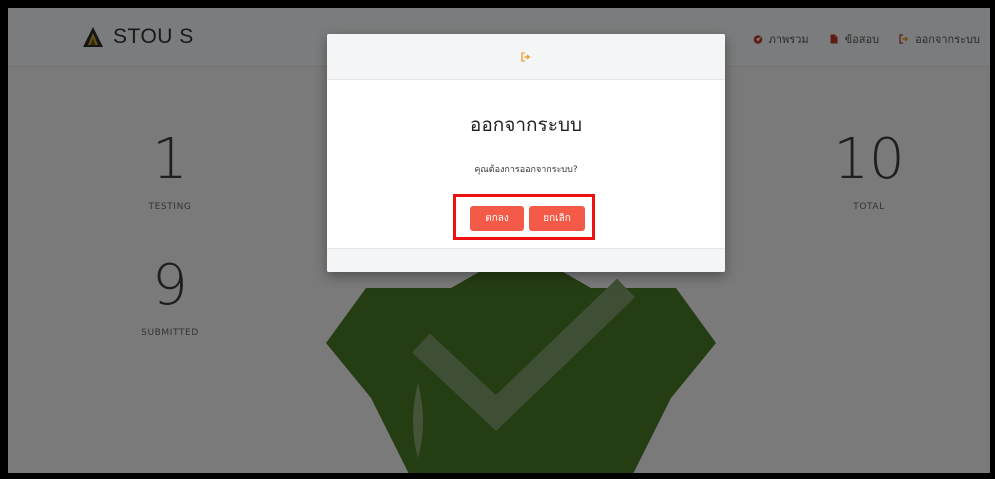 Image resolution: width=995 pixels, height=479 pixels. Describe the element at coordinates (557, 218) in the screenshot. I see `cancel-button: ยกเลิก` at that location.